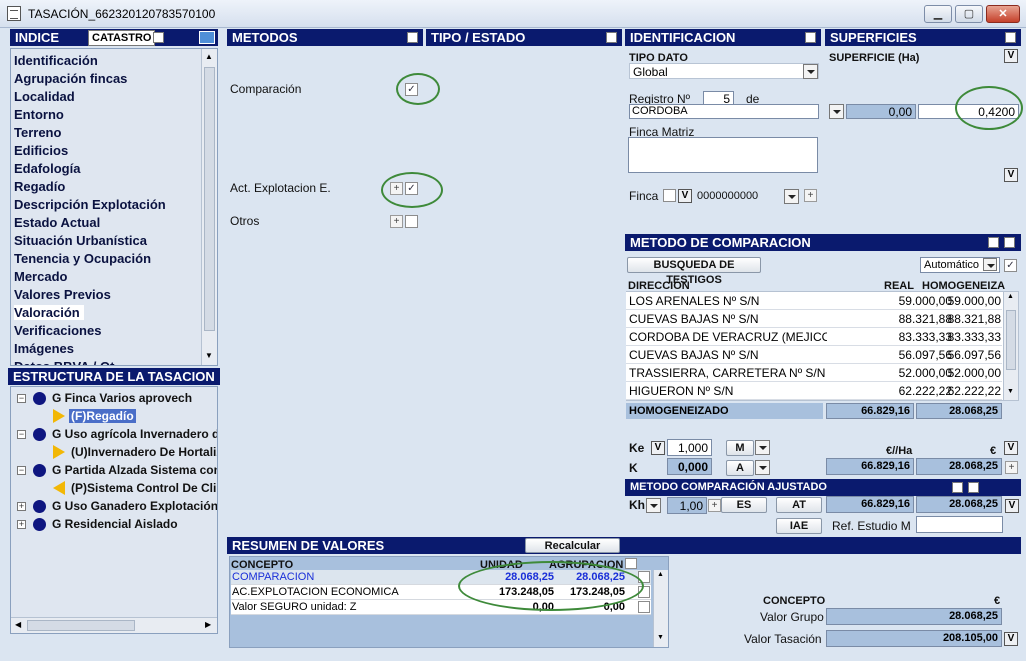 The height and width of the screenshot is (661, 1026). What do you see at coordinates (669, 195) in the screenshot?
I see `finca-checkbox` at bounding box center [669, 195].